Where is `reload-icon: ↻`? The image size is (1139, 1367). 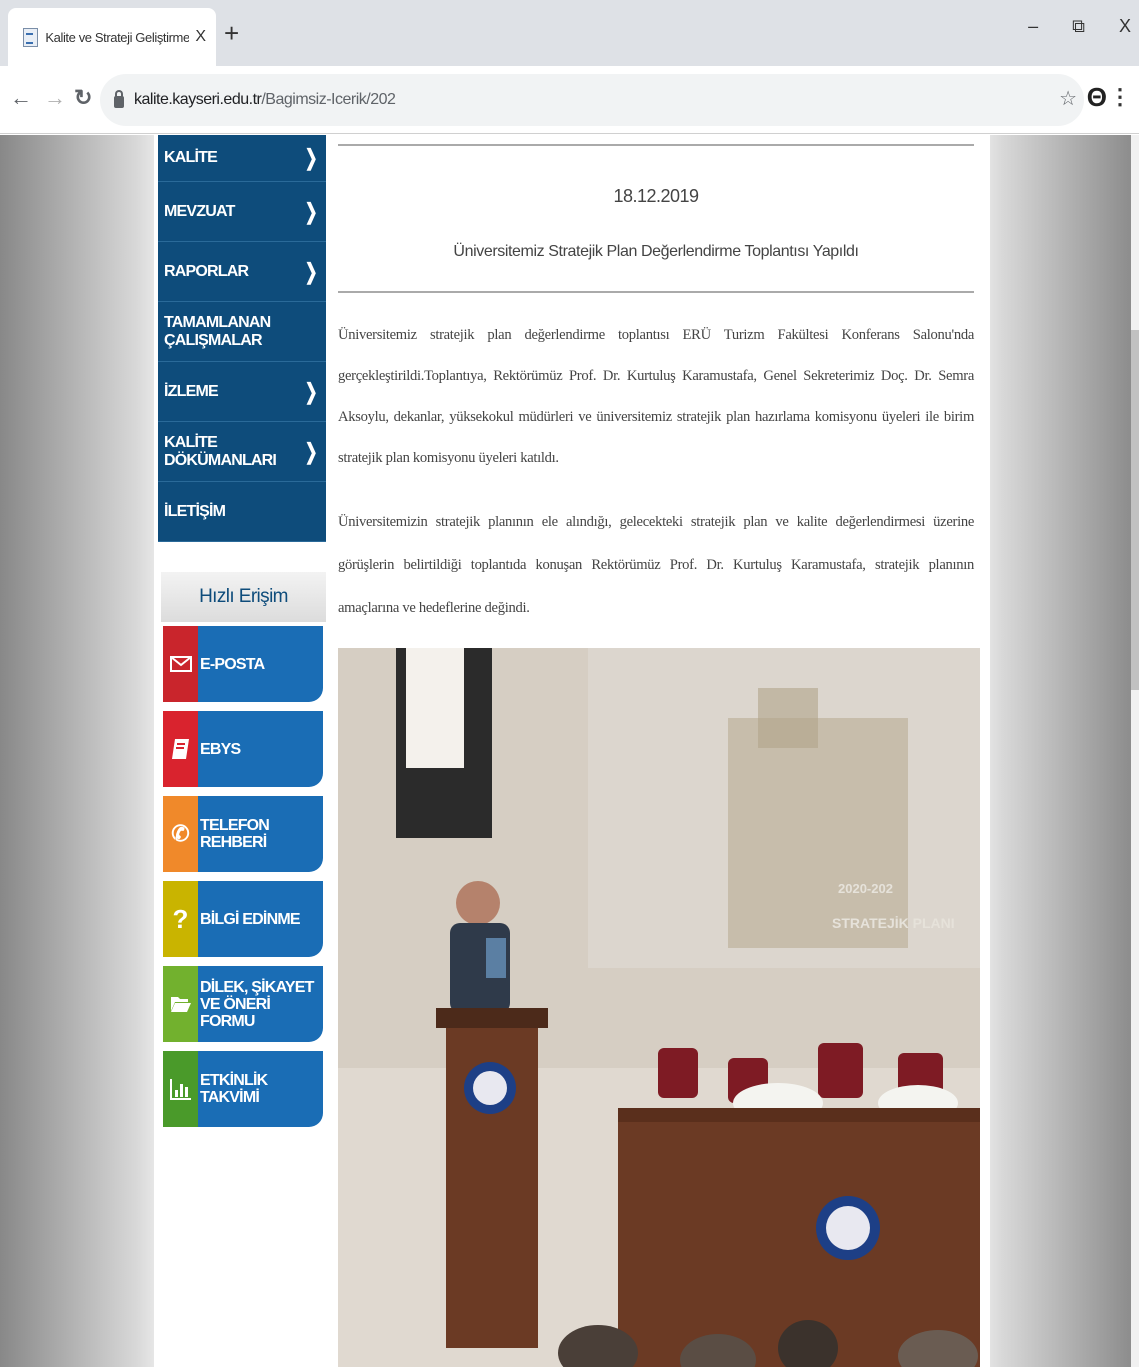
reload-icon: ↻ is located at coordinates (83, 98).